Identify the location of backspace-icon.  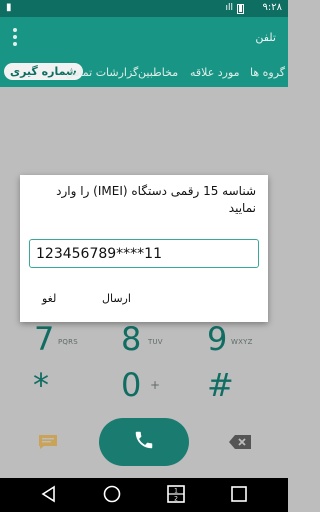
(240, 442).